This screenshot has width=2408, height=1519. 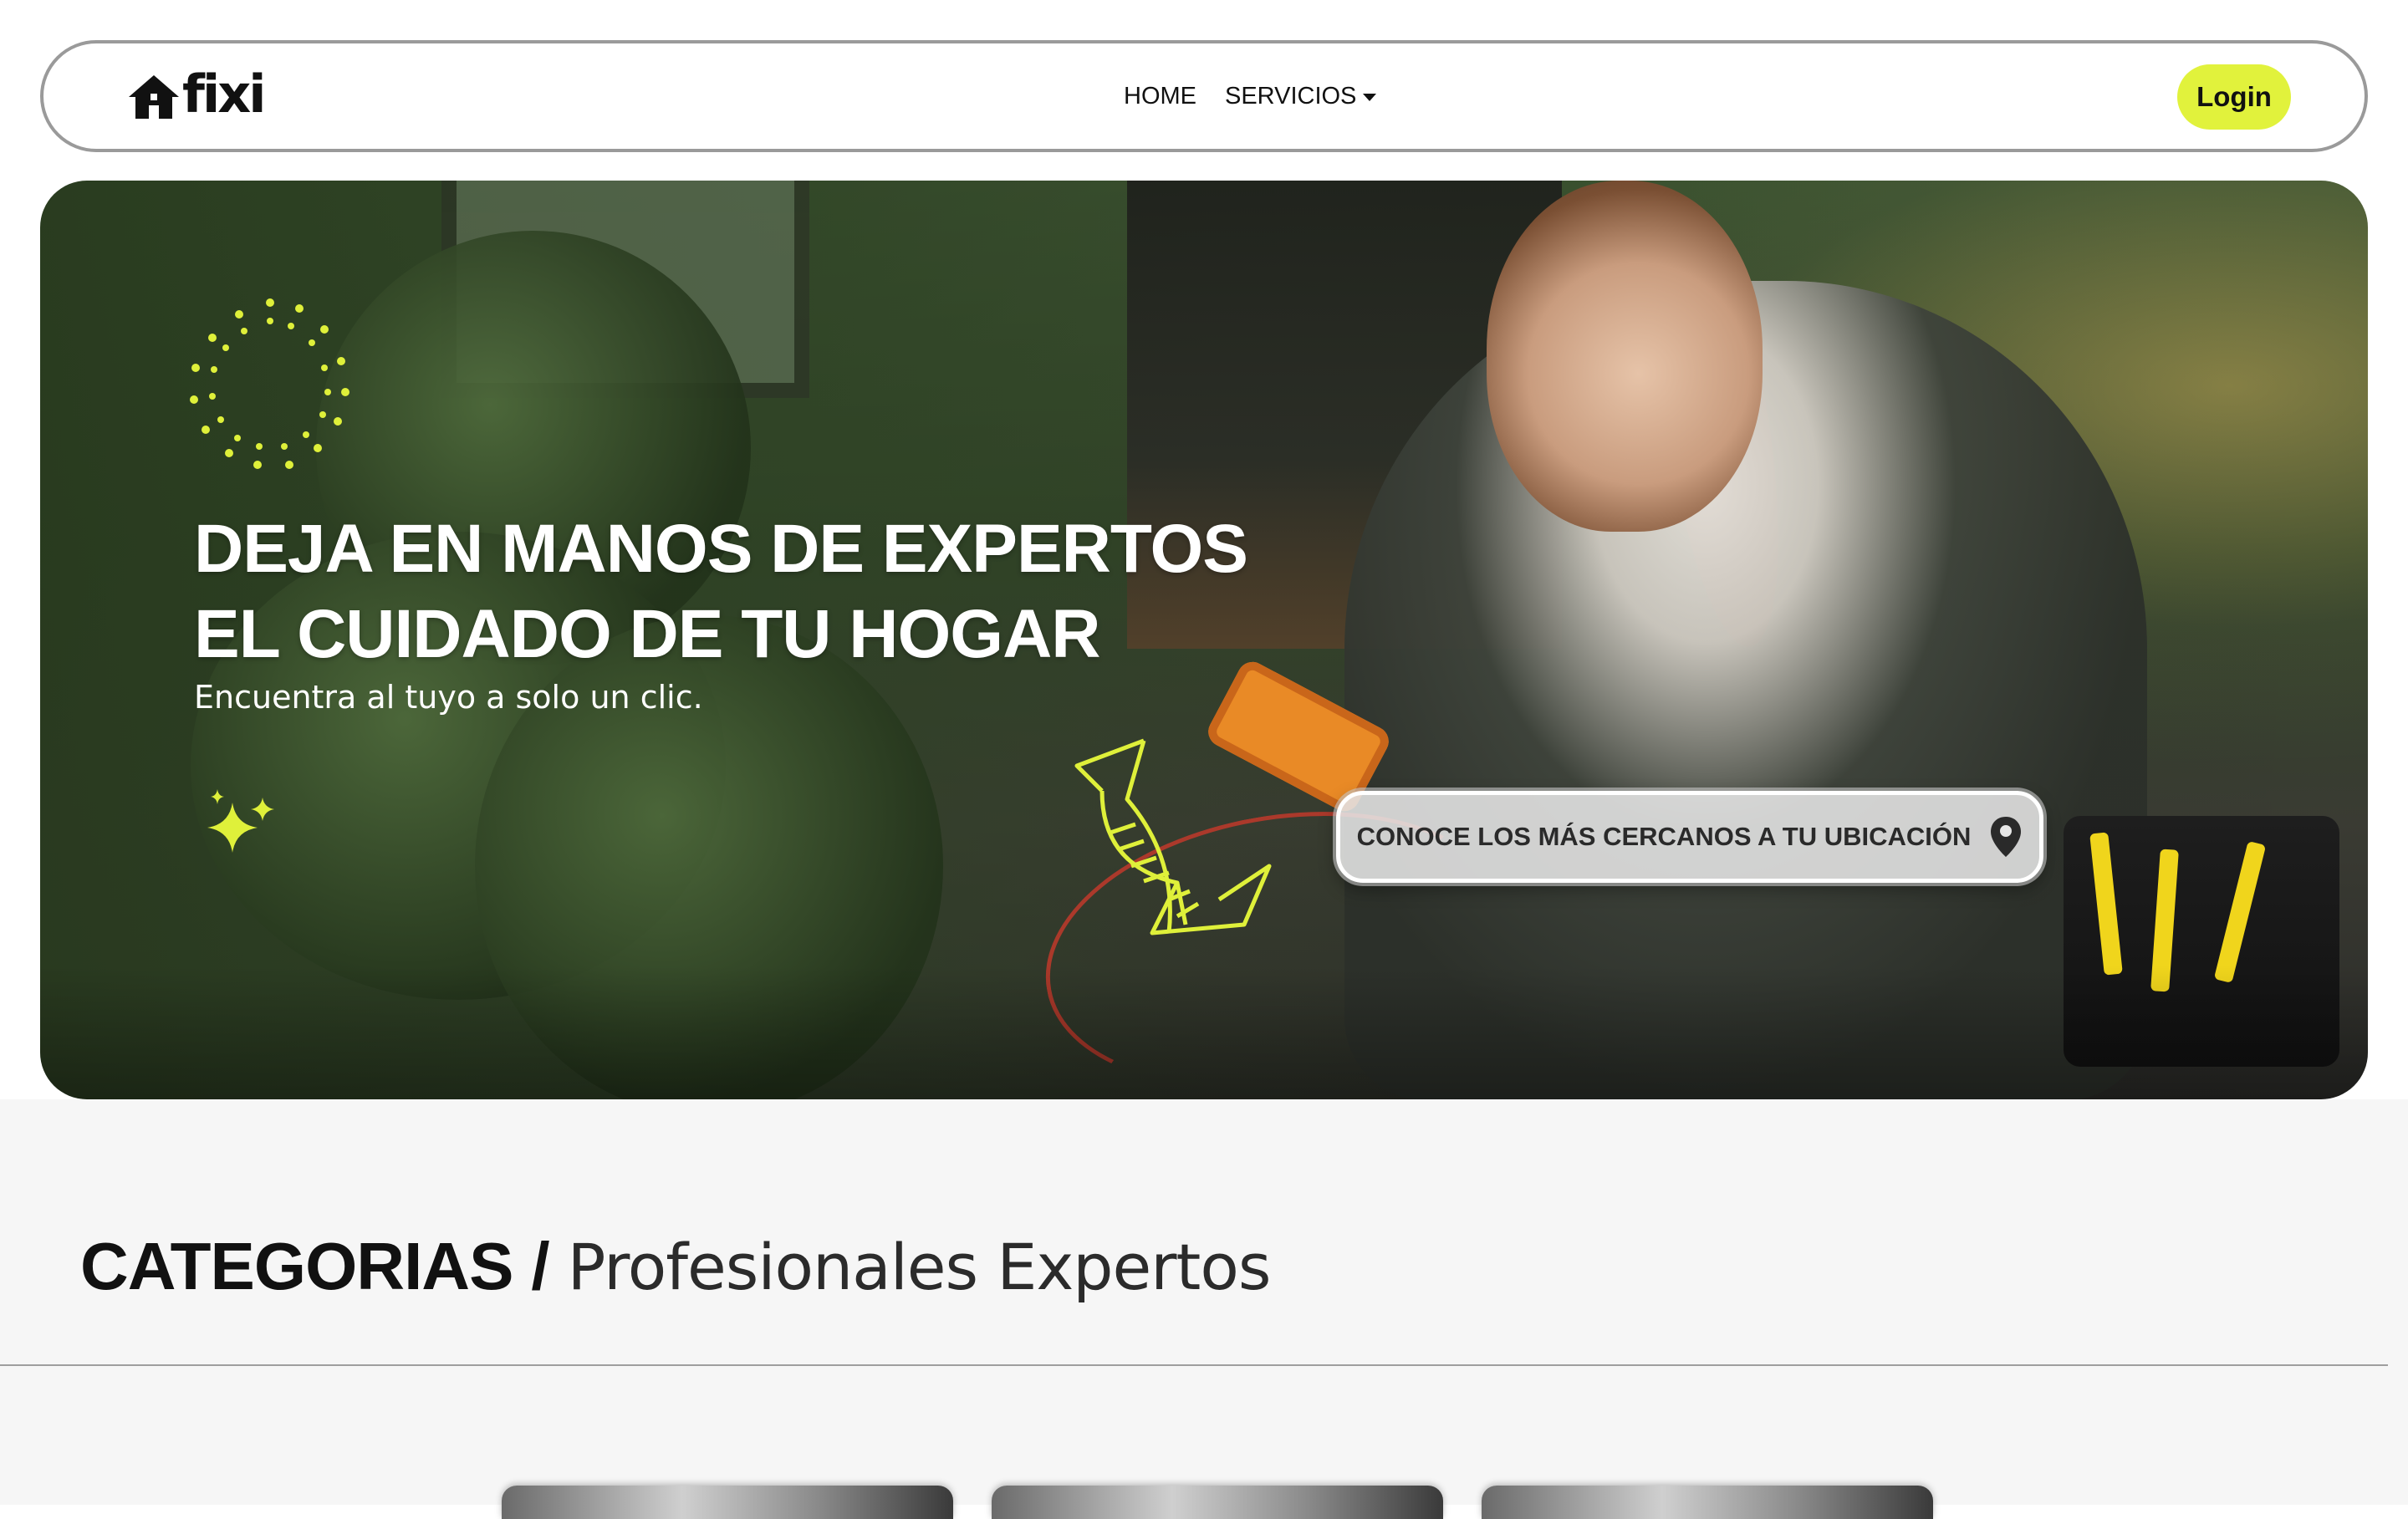 What do you see at coordinates (154, 97) in the screenshot?
I see `house-icon` at bounding box center [154, 97].